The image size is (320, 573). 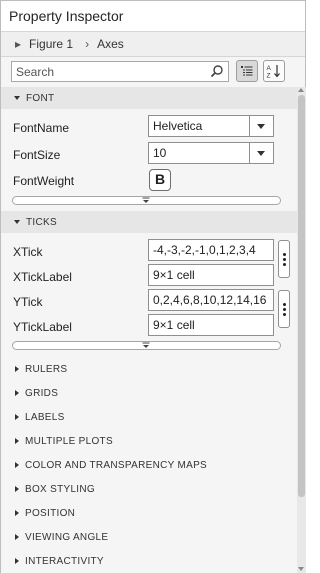 I want to click on section-header-color-transparency-maps: COLOR AND TRANSPARENCY MAPS, so click(x=149, y=465).